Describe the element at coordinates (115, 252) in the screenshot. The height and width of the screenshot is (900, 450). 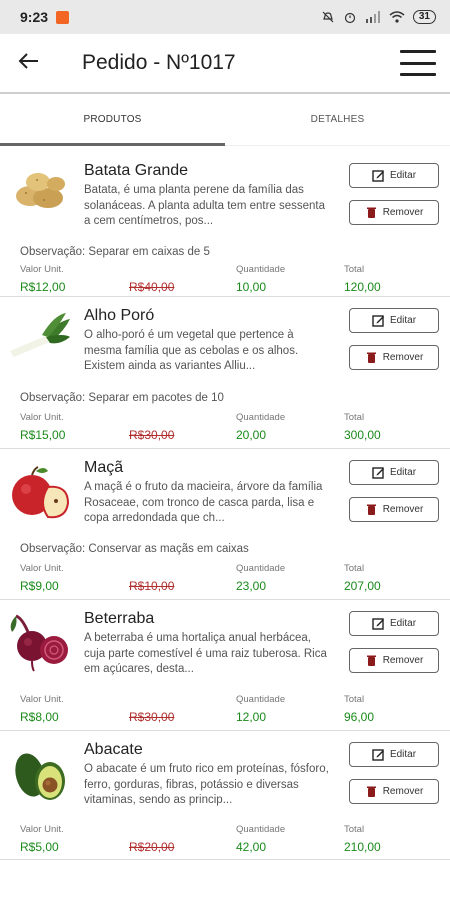
I see `product-observation: Observação: Separar em caixas de 5` at that location.